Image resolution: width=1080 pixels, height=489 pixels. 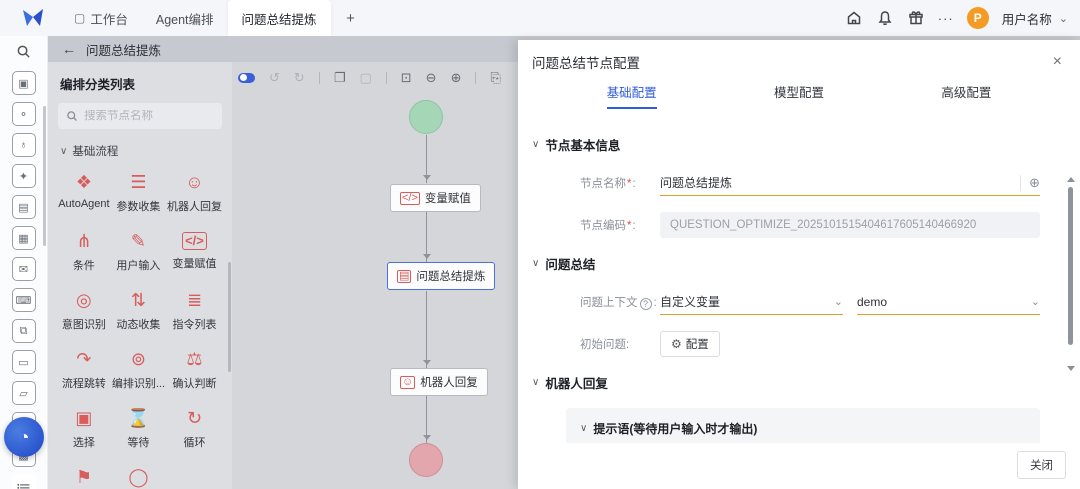 What do you see at coordinates (23, 114) in the screenshot?
I see `rail-app-icon-2: ⚬` at bounding box center [23, 114].